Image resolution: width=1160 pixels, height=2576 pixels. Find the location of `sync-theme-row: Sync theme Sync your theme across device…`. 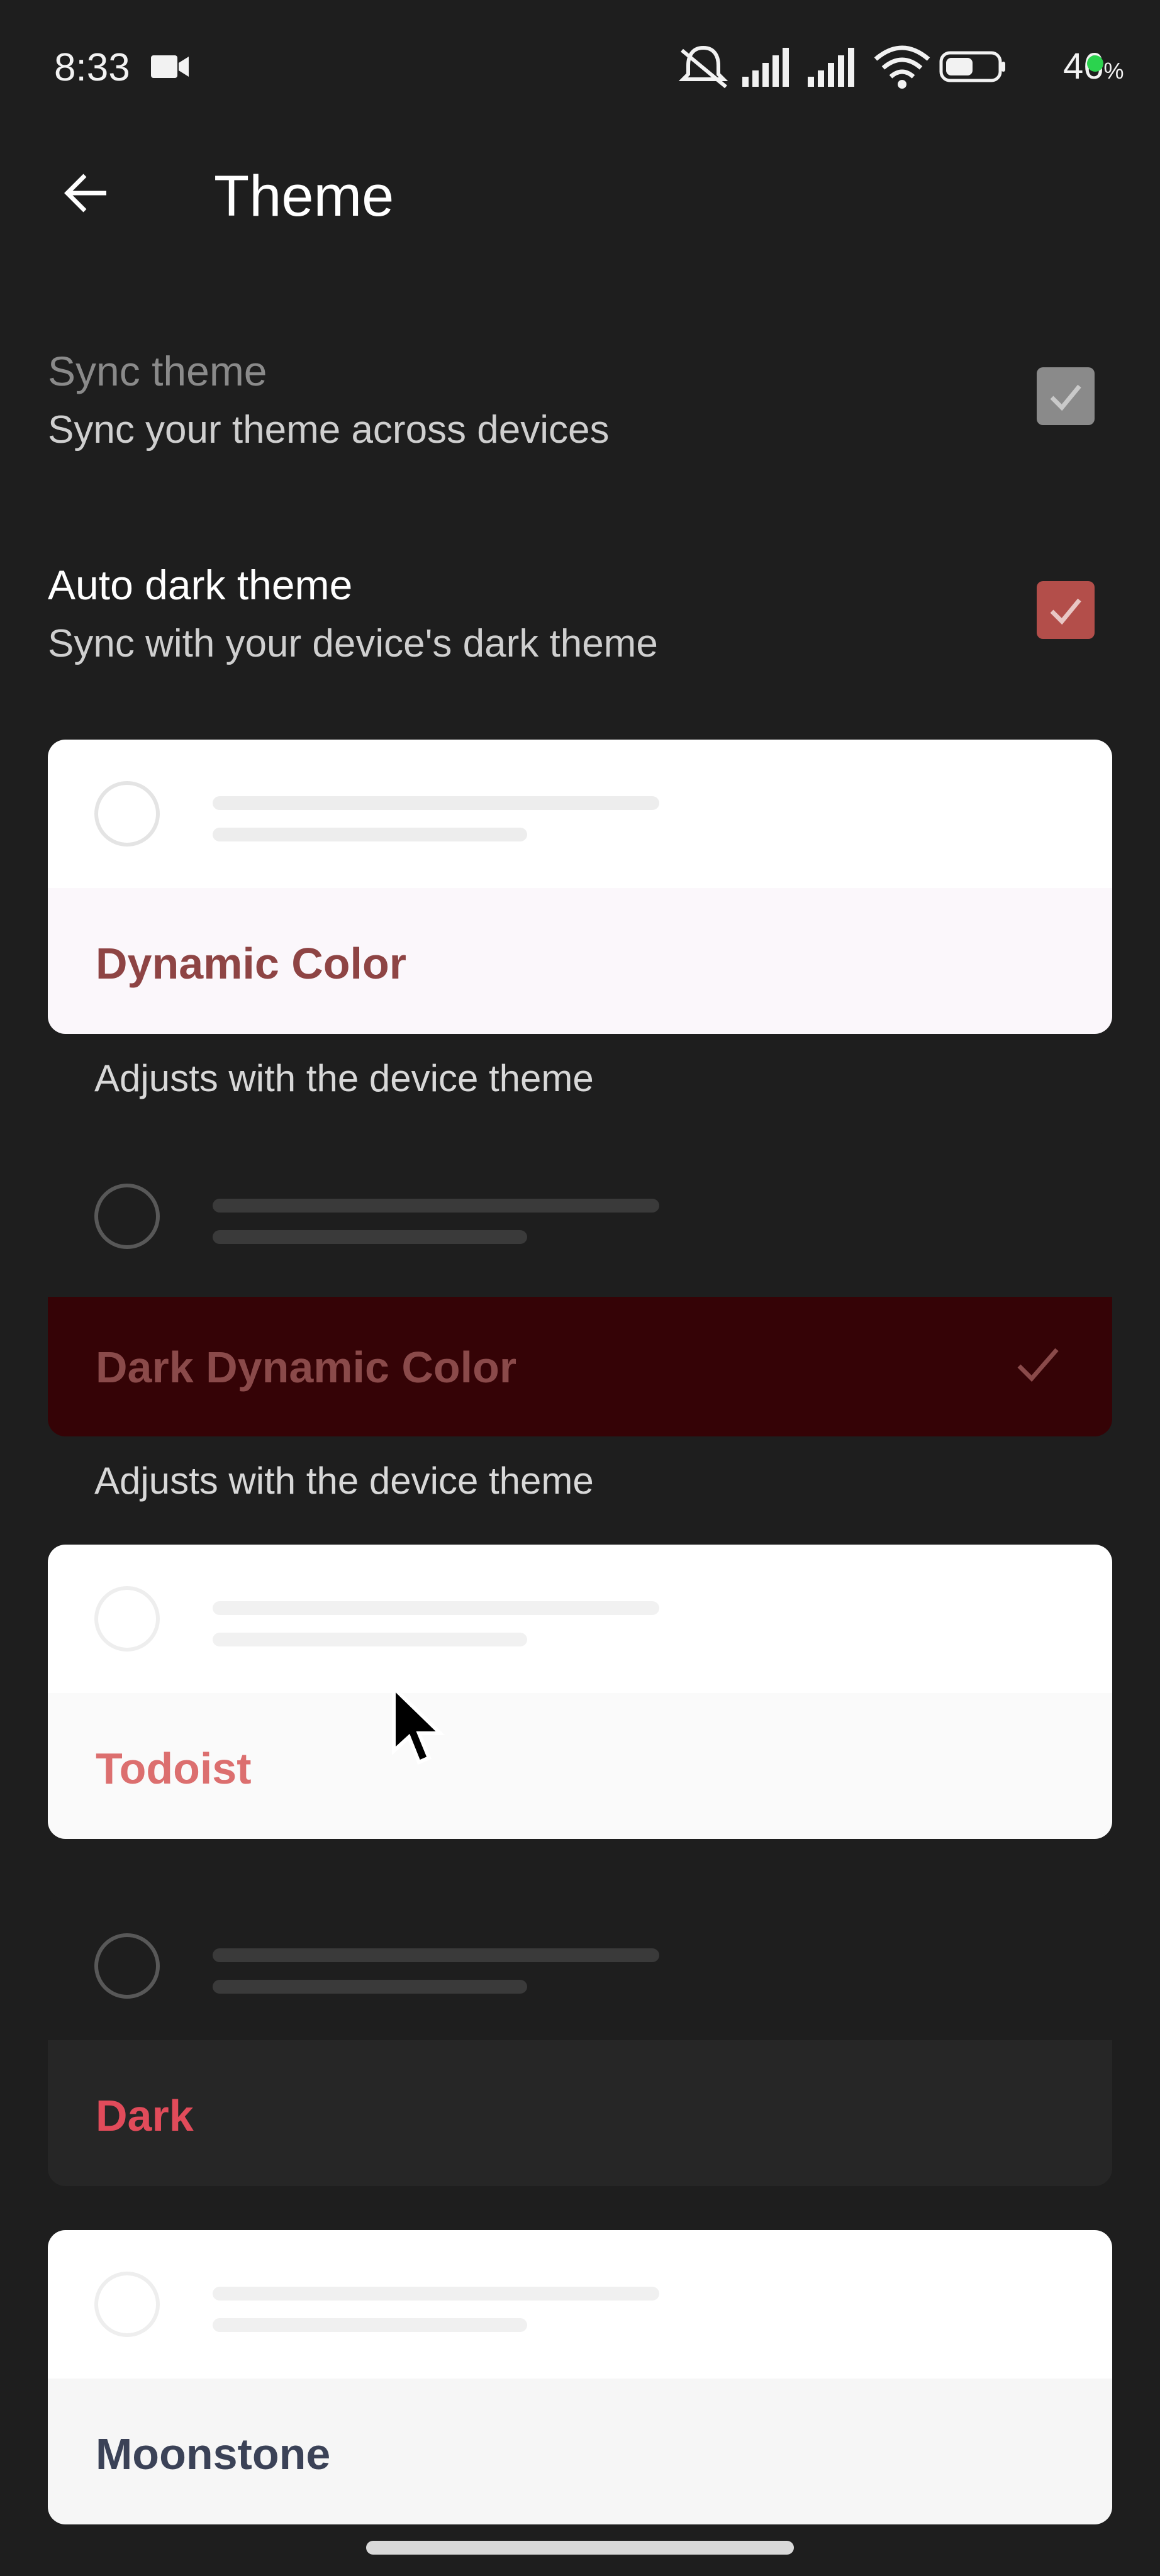

sync-theme-row: Sync theme Sync your theme across device… is located at coordinates (580, 402).